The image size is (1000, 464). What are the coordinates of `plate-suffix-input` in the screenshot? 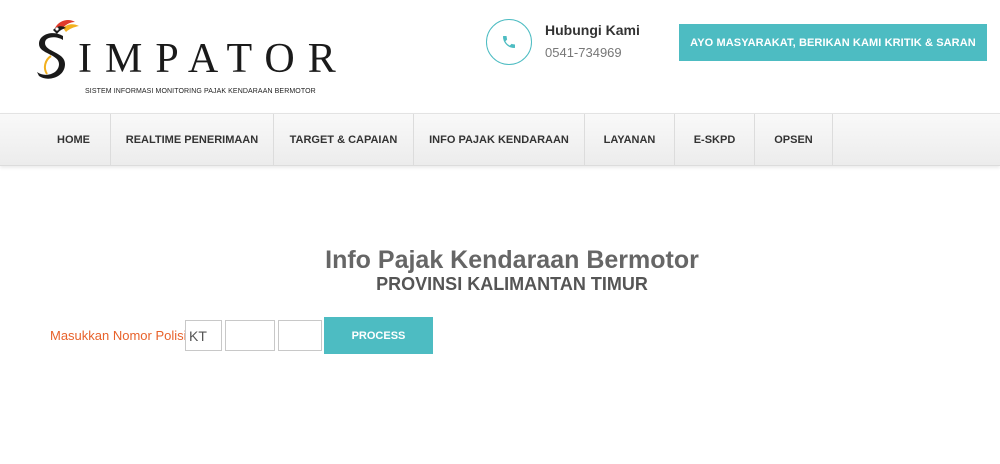 It's located at (300, 335).